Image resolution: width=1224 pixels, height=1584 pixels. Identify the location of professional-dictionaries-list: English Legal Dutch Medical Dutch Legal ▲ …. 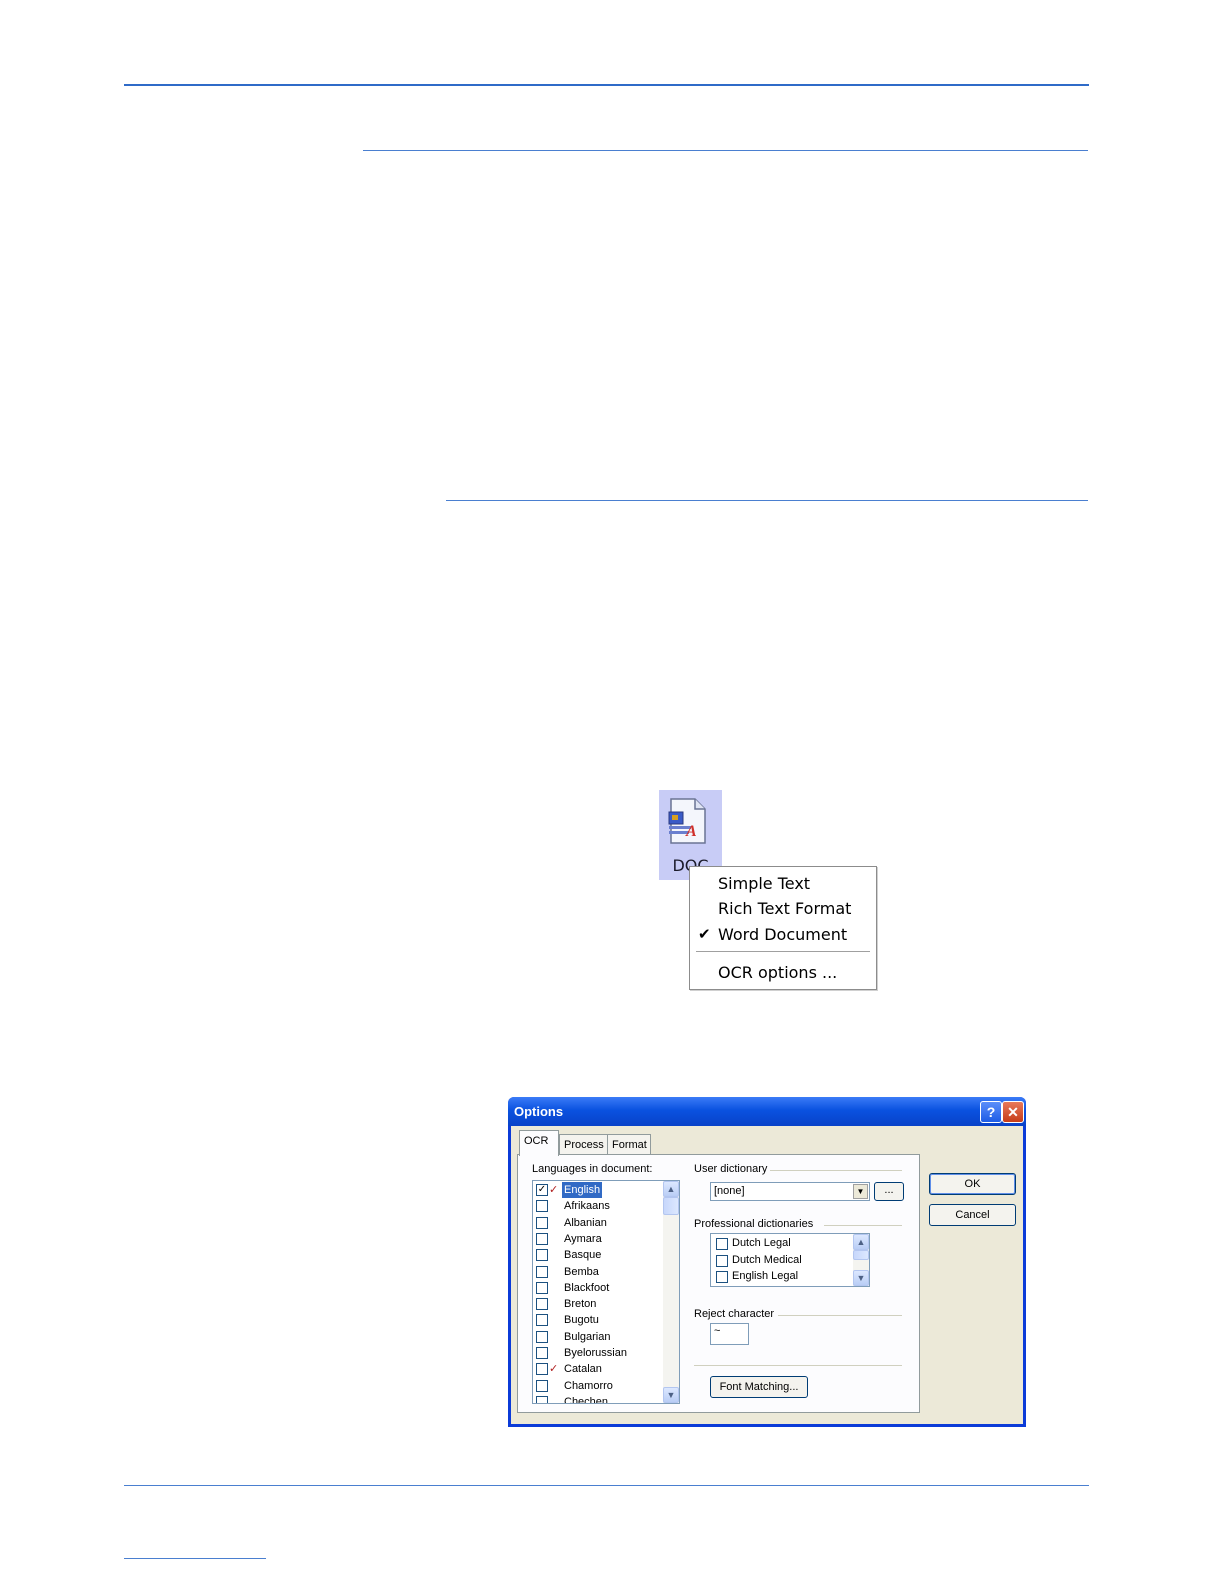
(790, 1260).